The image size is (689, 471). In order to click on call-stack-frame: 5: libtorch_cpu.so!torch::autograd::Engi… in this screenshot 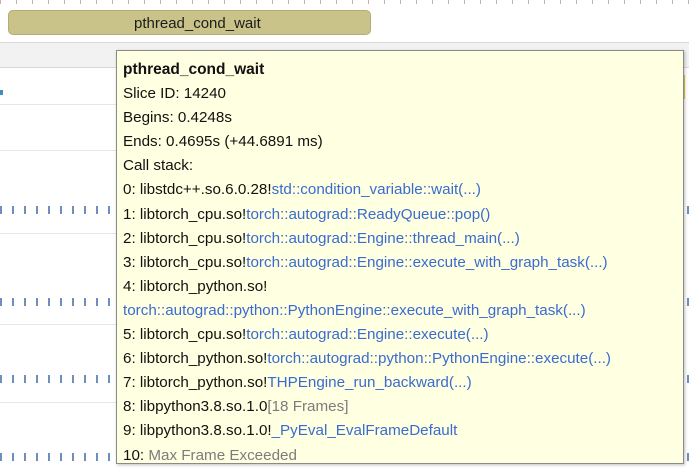, I will do `click(403, 335)`.